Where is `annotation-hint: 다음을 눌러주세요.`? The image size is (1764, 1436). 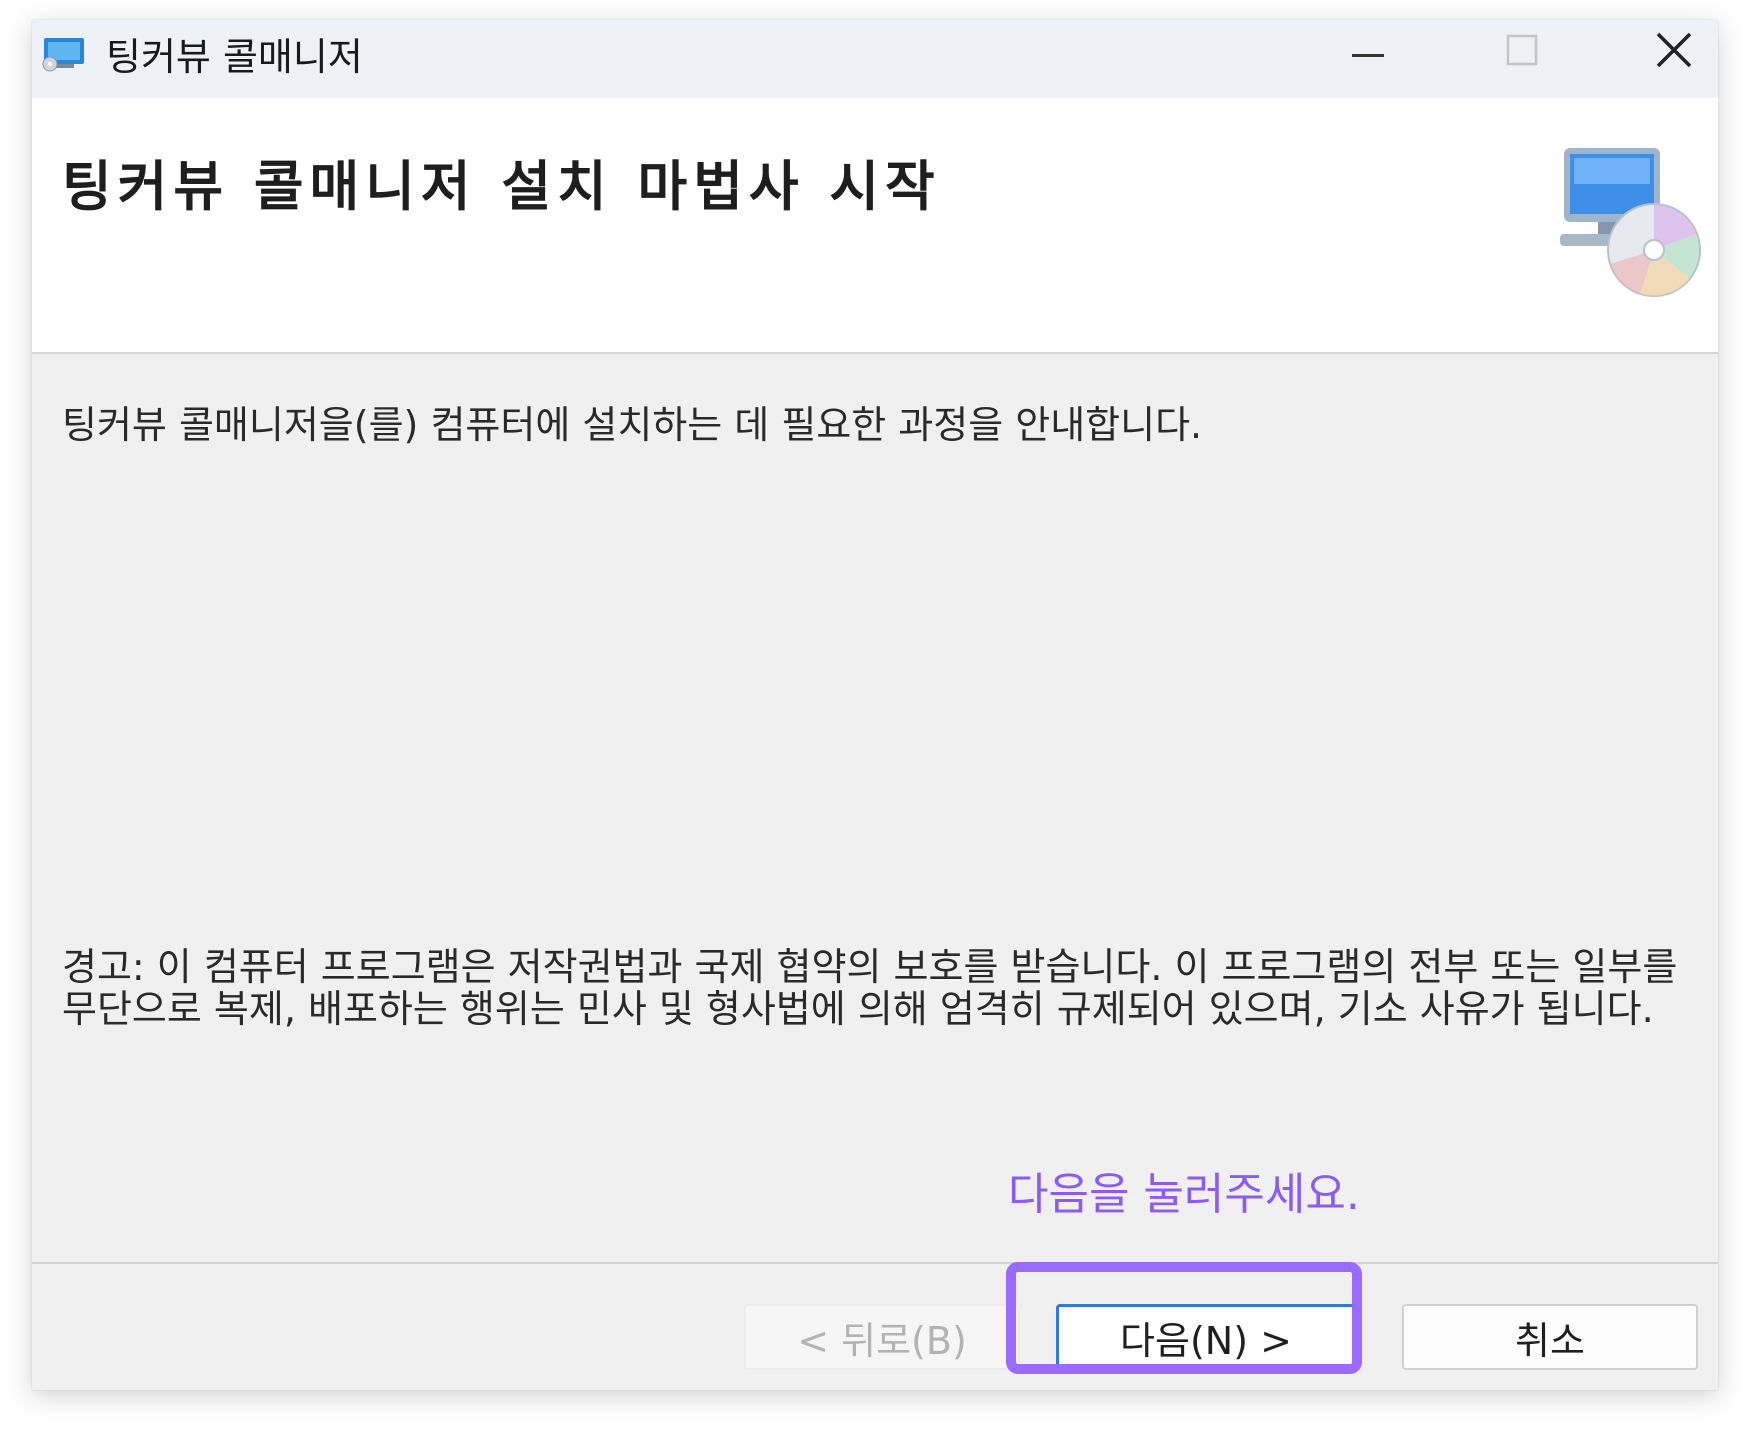 annotation-hint: 다음을 눌러주세요. is located at coordinates (1184, 1194).